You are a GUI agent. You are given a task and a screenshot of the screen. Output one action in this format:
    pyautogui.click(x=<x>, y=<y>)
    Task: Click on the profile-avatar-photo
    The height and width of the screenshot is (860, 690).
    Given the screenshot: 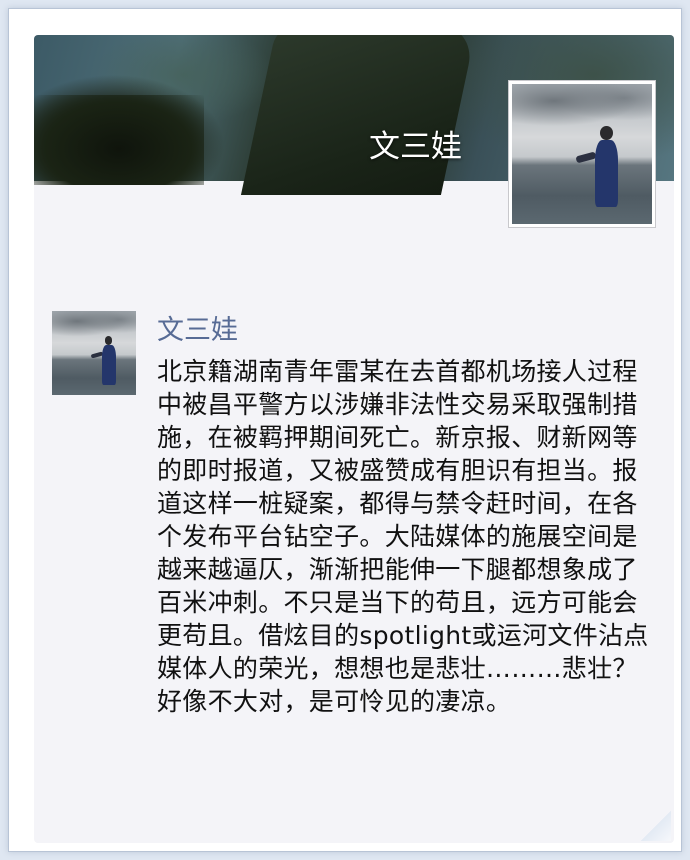 What is the action you would take?
    pyautogui.click(x=582, y=154)
    